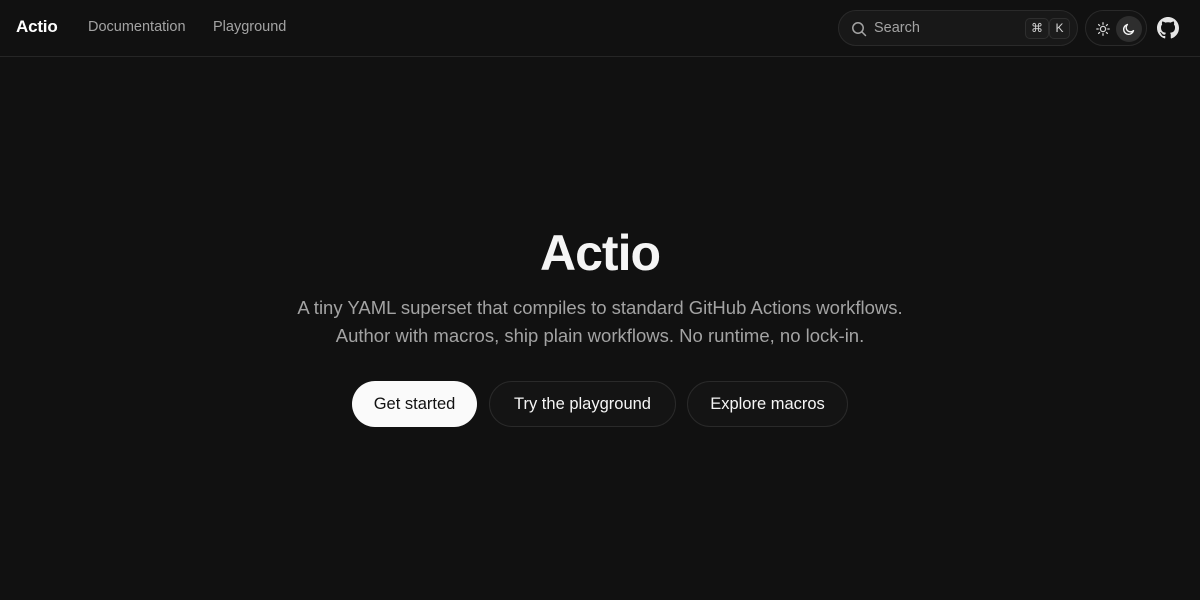 Image resolution: width=1200 pixels, height=600 pixels. What do you see at coordinates (582, 404) in the screenshot?
I see `try-playground-button: Try the playground` at bounding box center [582, 404].